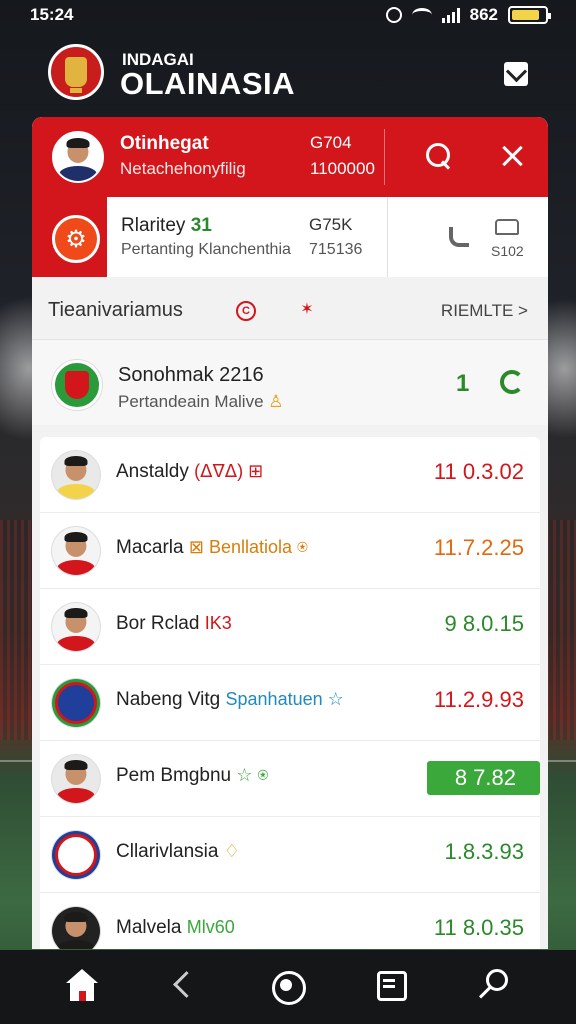  I want to click on close-icon, so click(513, 156).